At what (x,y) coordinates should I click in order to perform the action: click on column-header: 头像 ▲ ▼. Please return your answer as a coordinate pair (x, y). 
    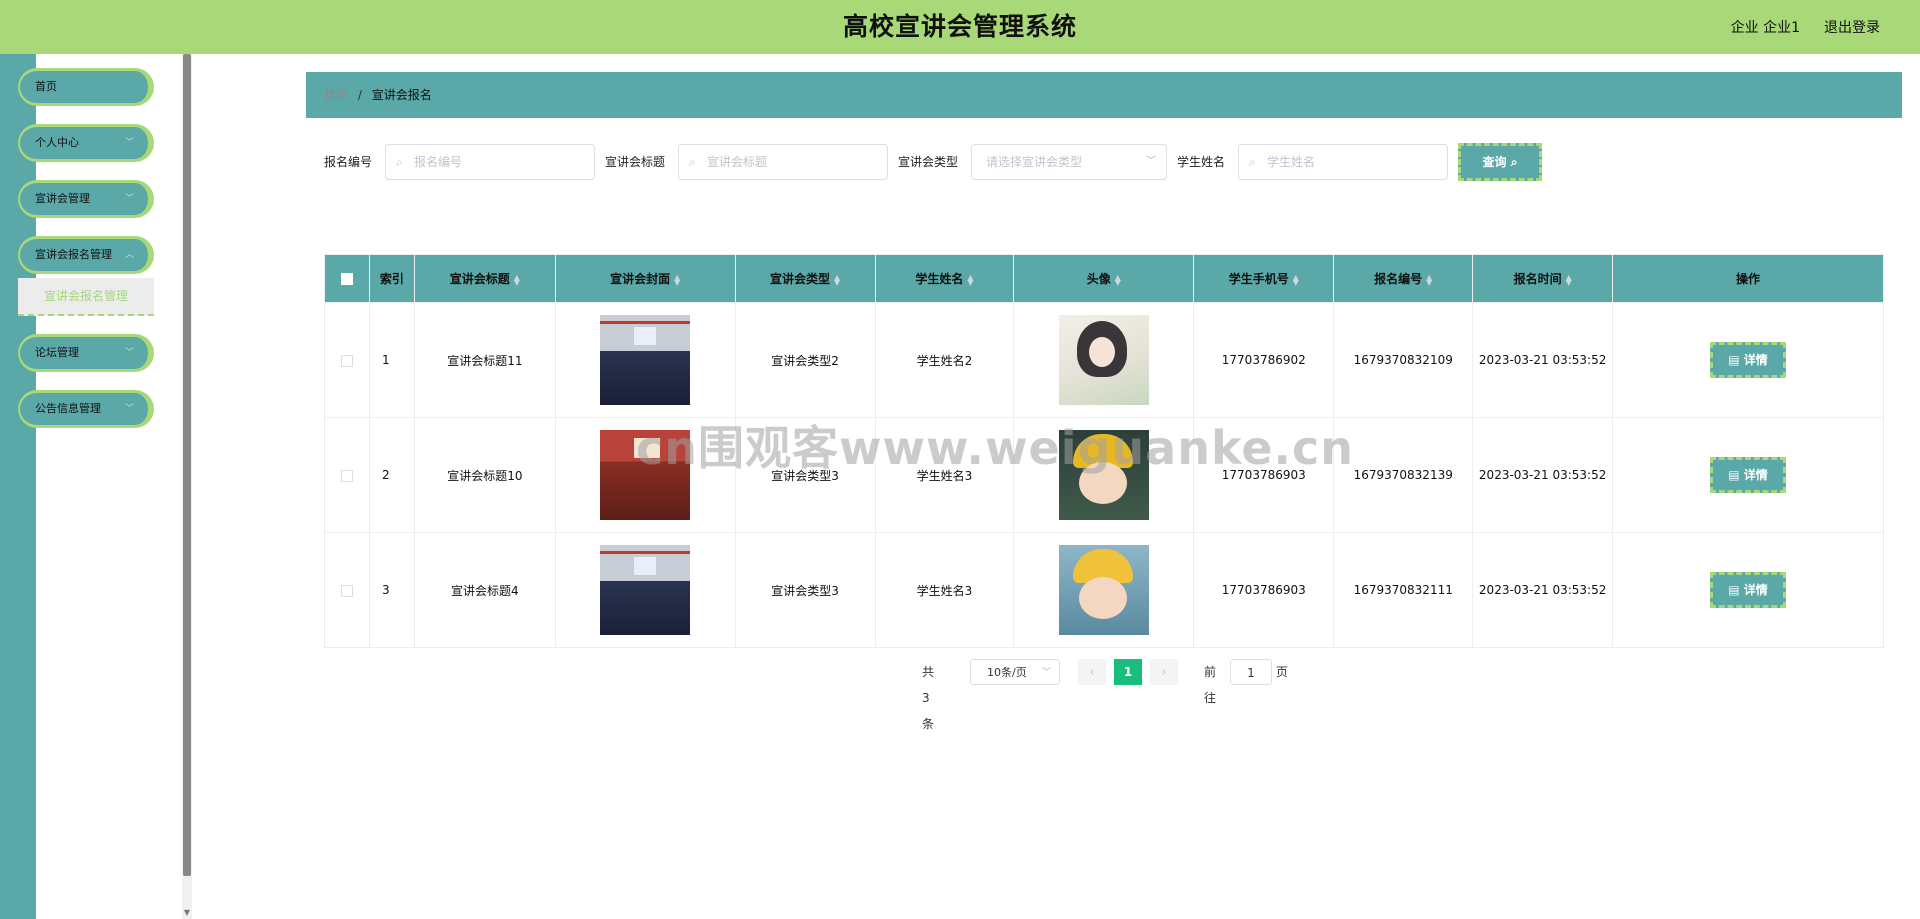
    Looking at the image, I should click on (1104, 278).